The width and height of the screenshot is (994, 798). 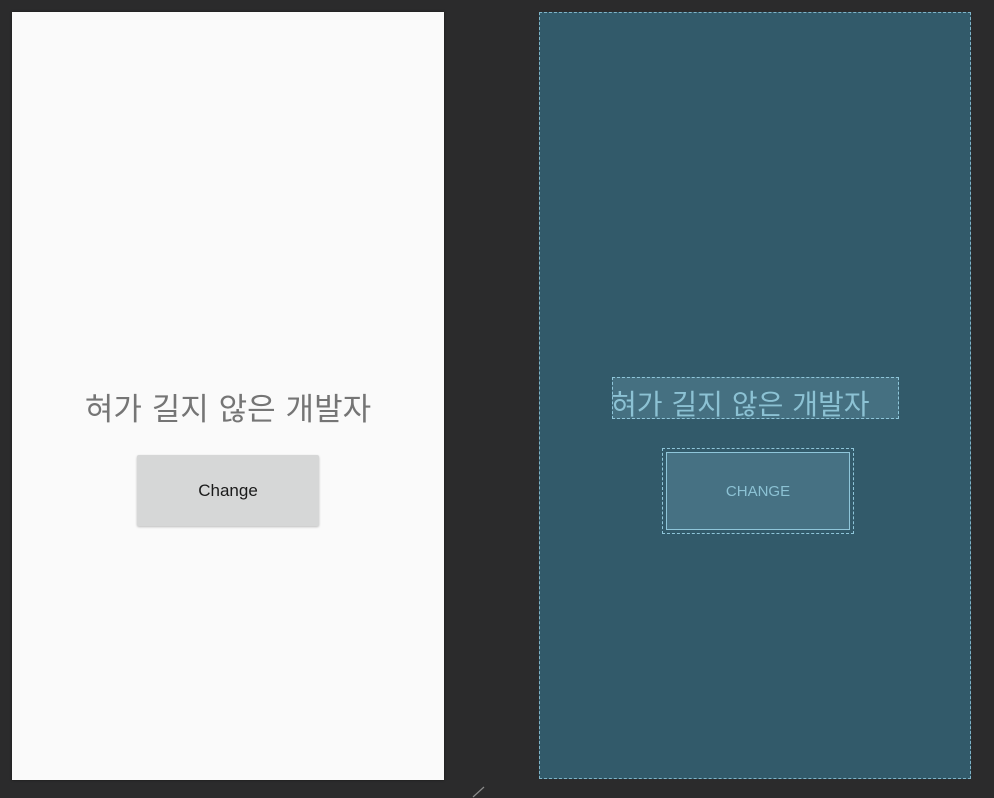 I want to click on resize-handle-icon, so click(x=479, y=792).